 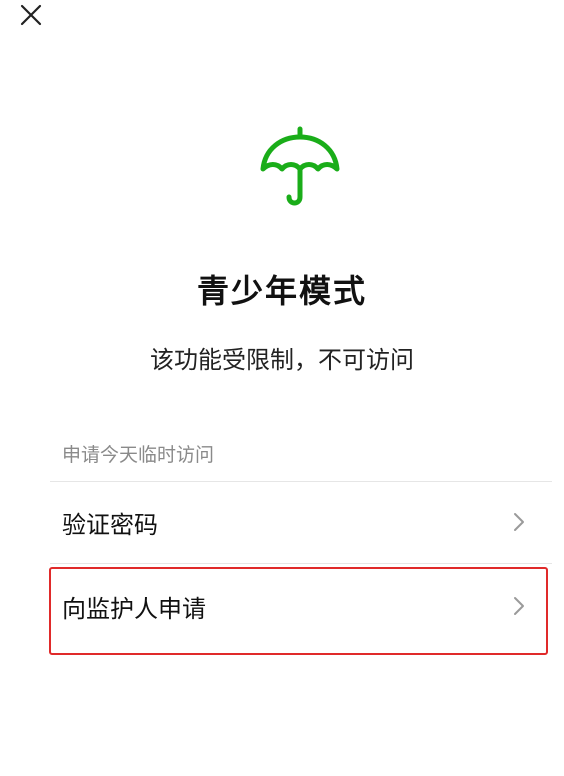 I want to click on page-title: 青少年模式, so click(x=281, y=291).